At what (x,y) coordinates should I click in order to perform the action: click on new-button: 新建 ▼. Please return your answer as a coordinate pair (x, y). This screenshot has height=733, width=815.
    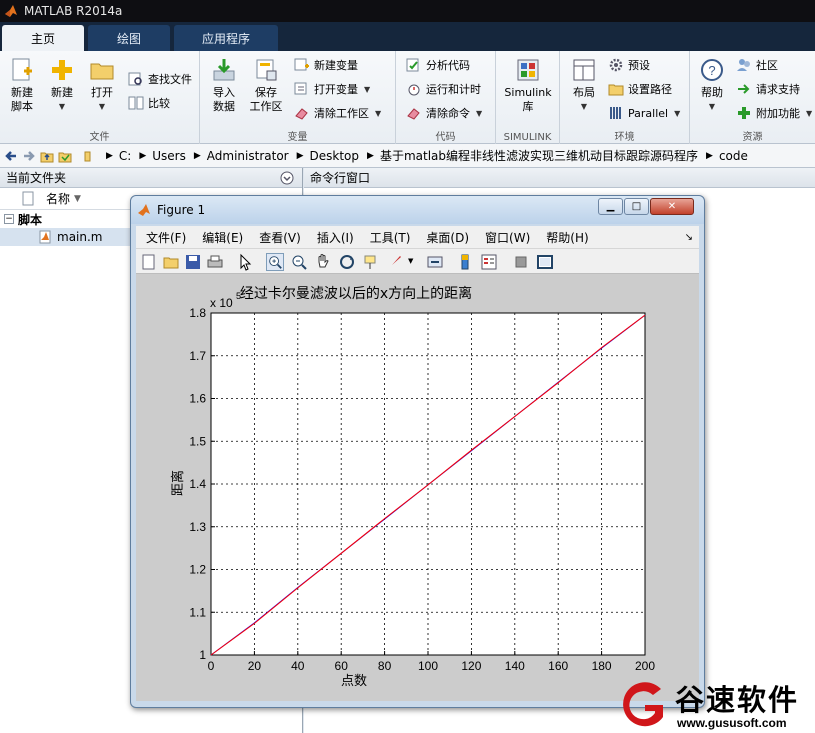
    Looking at the image, I should click on (62, 85).